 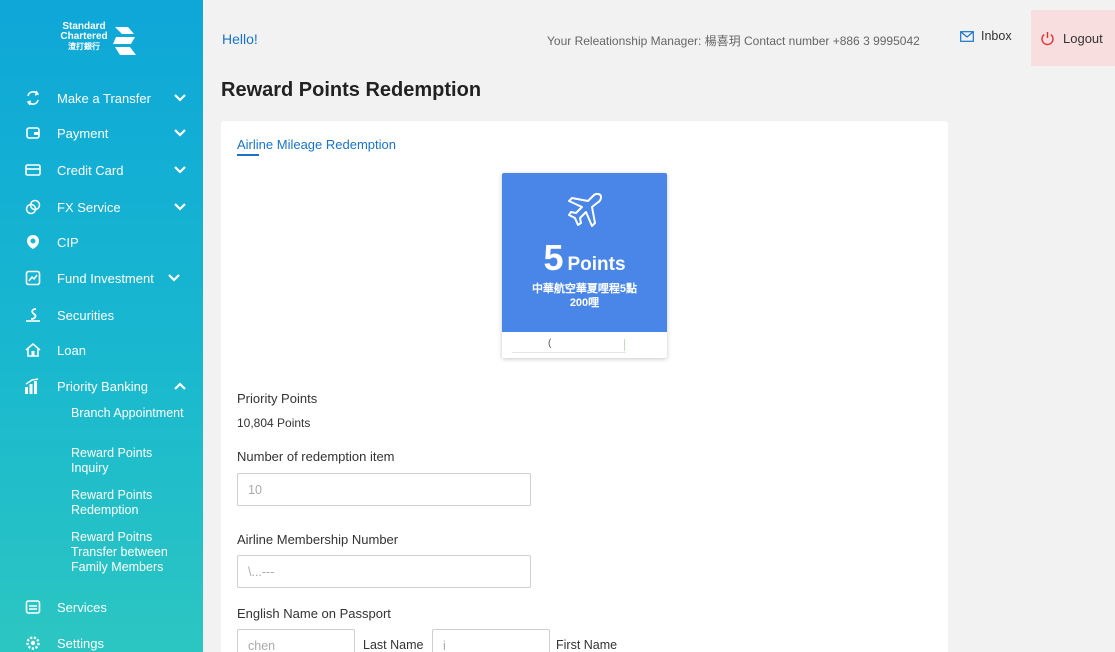 What do you see at coordinates (32, 242) in the screenshot?
I see `cip-icon` at bounding box center [32, 242].